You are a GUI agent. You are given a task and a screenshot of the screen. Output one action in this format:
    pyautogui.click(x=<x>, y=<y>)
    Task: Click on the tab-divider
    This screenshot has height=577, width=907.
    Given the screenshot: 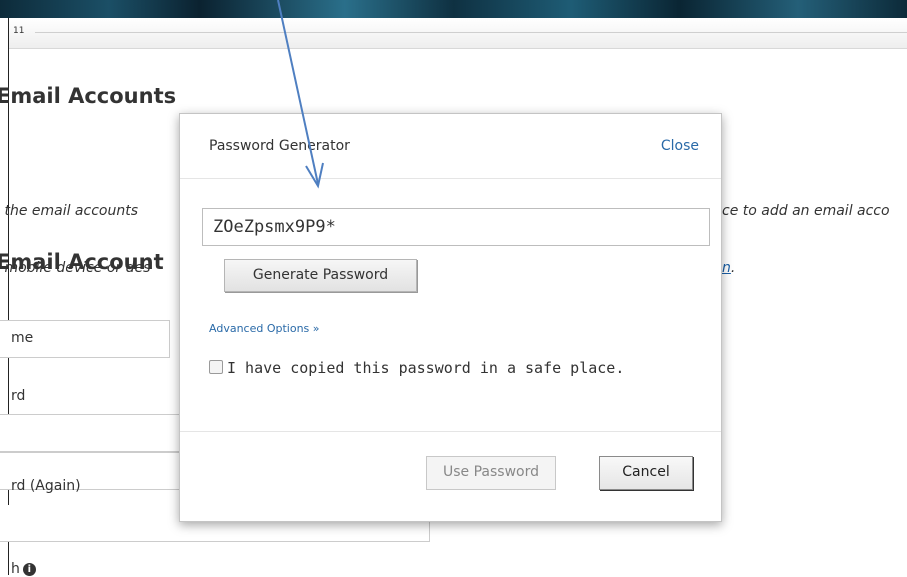 What is the action you would take?
    pyautogui.click(x=471, y=32)
    